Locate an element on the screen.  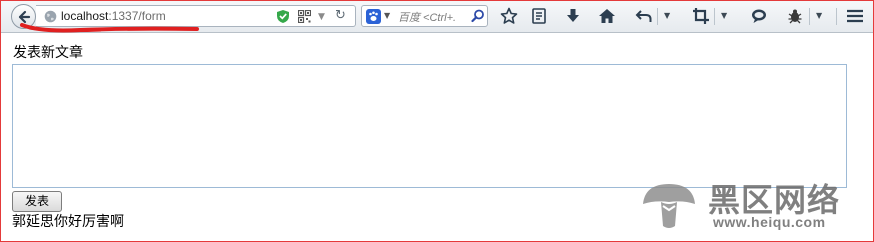
address-dropdown-icon: ▼ is located at coordinates (321, 17).